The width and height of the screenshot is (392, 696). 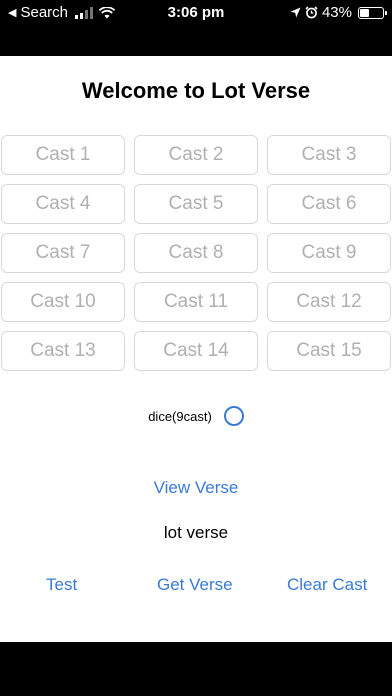 I want to click on cast-button: Cast 7, so click(x=63, y=253).